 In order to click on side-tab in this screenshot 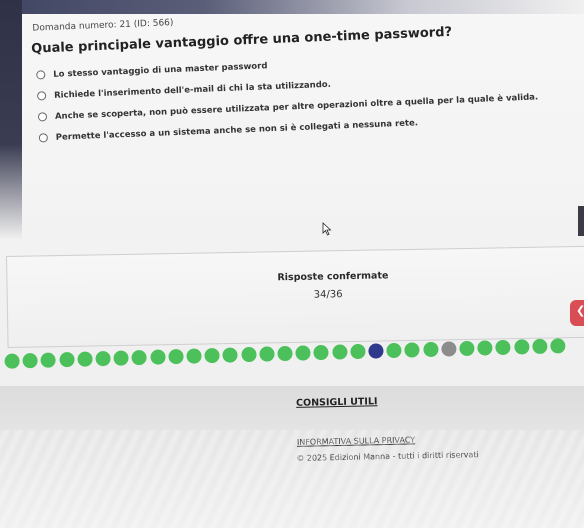, I will do `click(581, 221)`.